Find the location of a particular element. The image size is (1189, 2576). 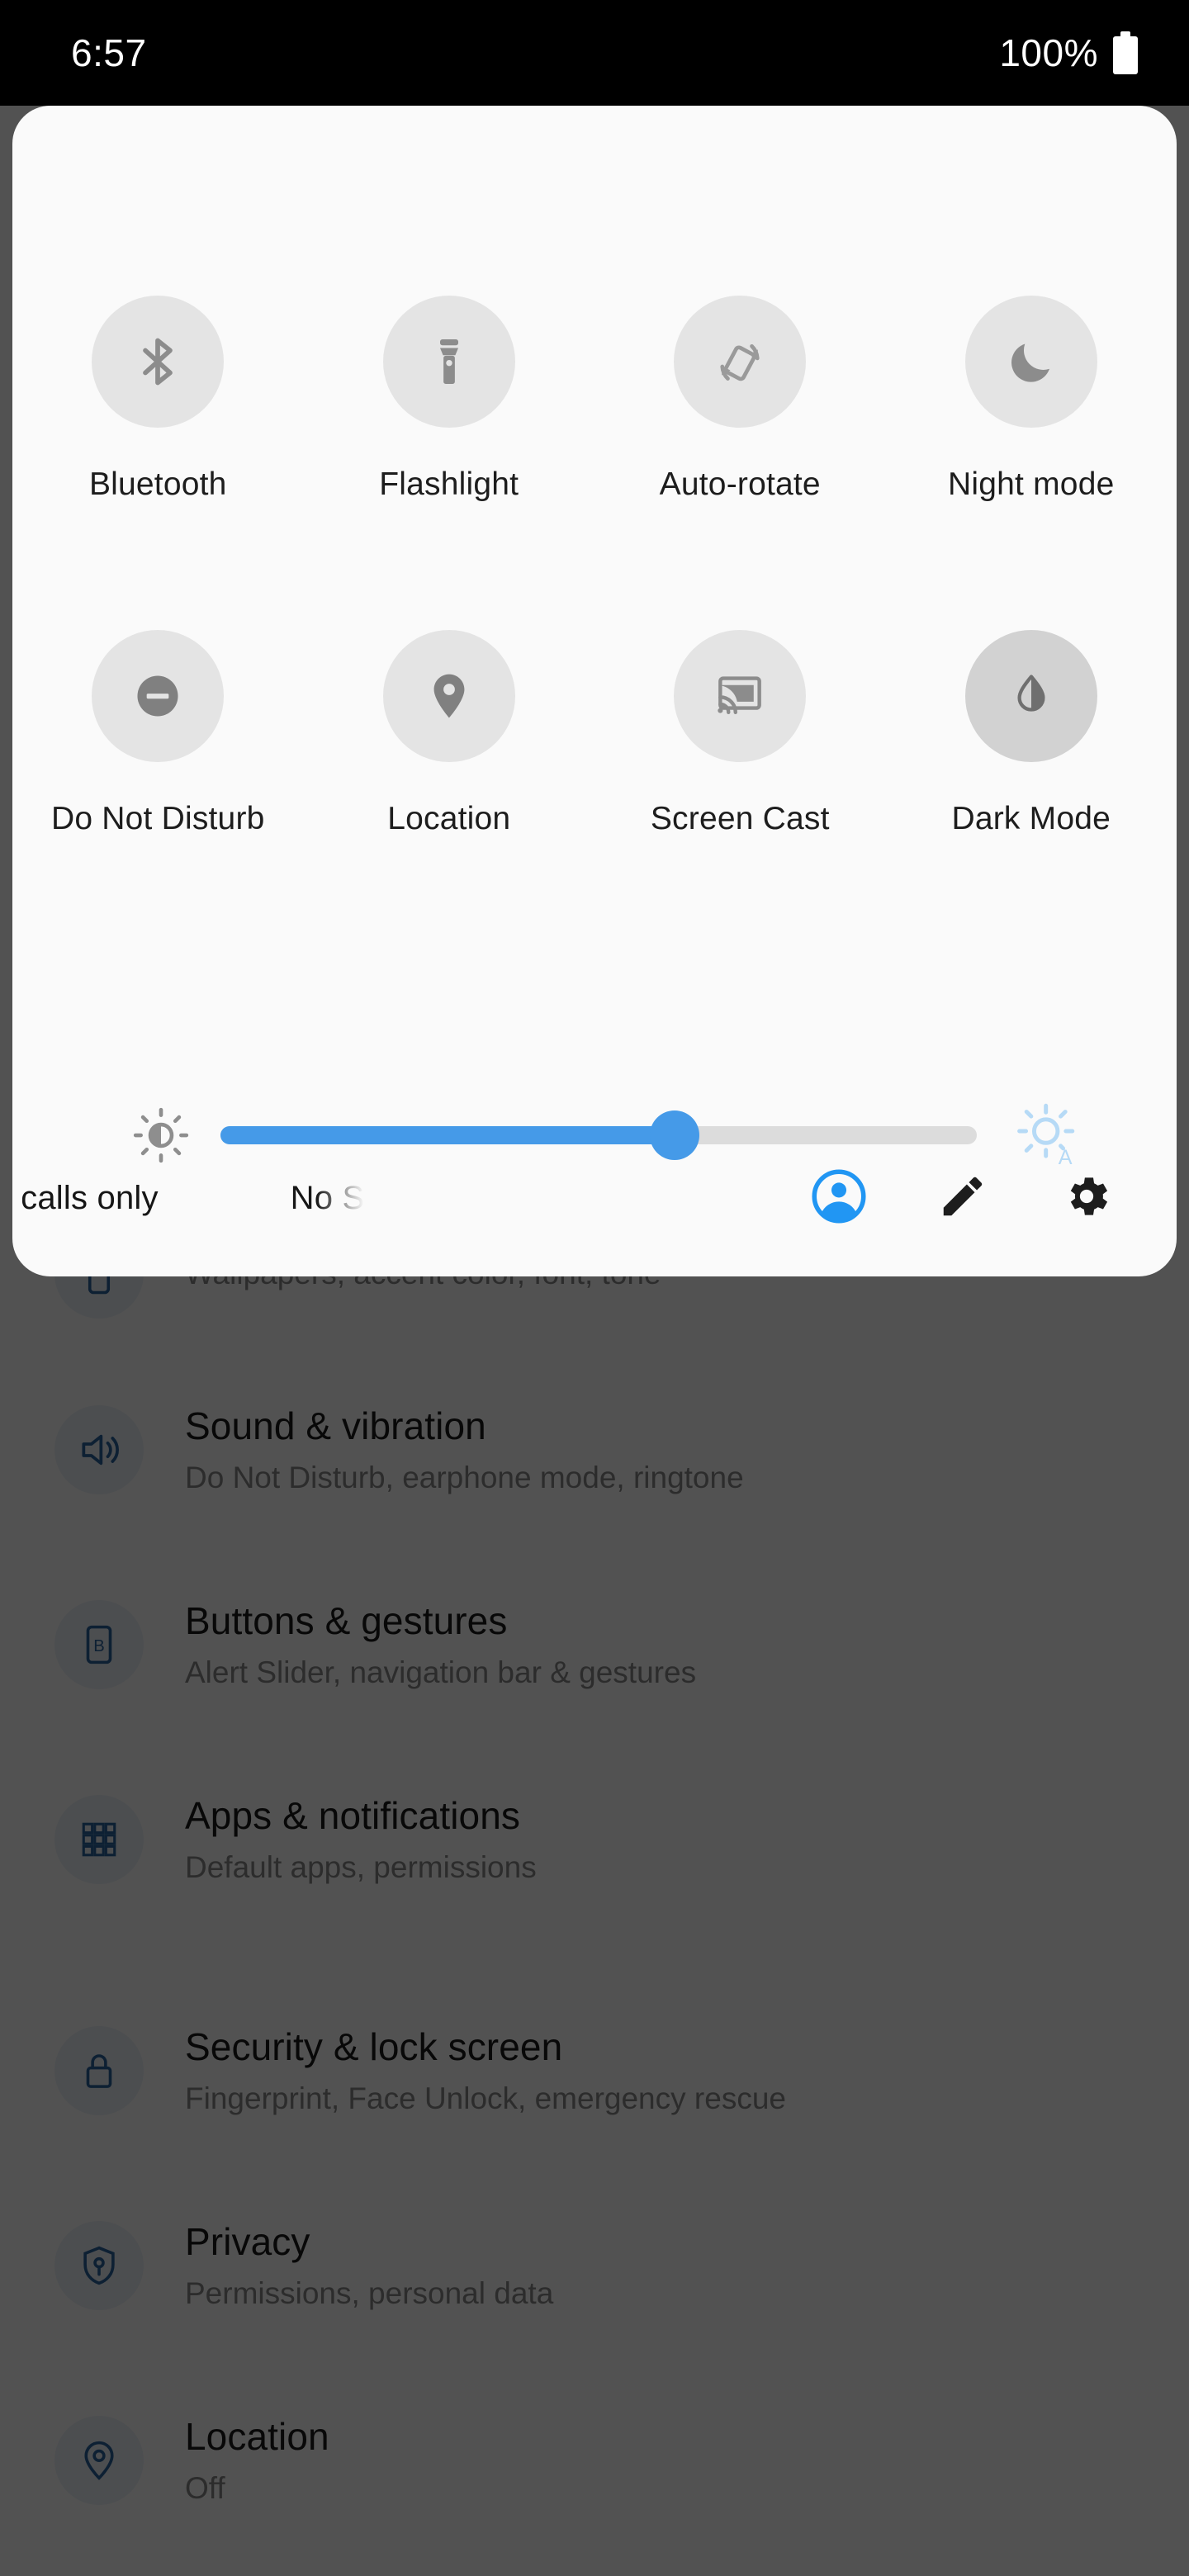

edit-pencil-icon is located at coordinates (962, 1198).